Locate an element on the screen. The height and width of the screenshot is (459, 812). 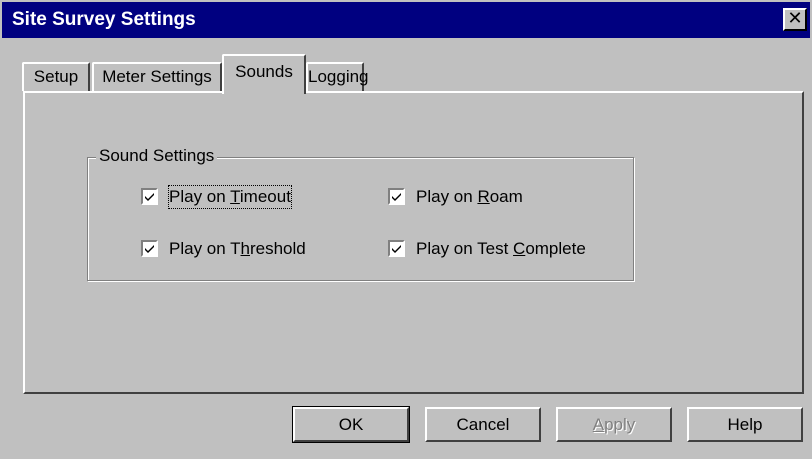
tab-sounds-label: Sounds is located at coordinates (264, 71).